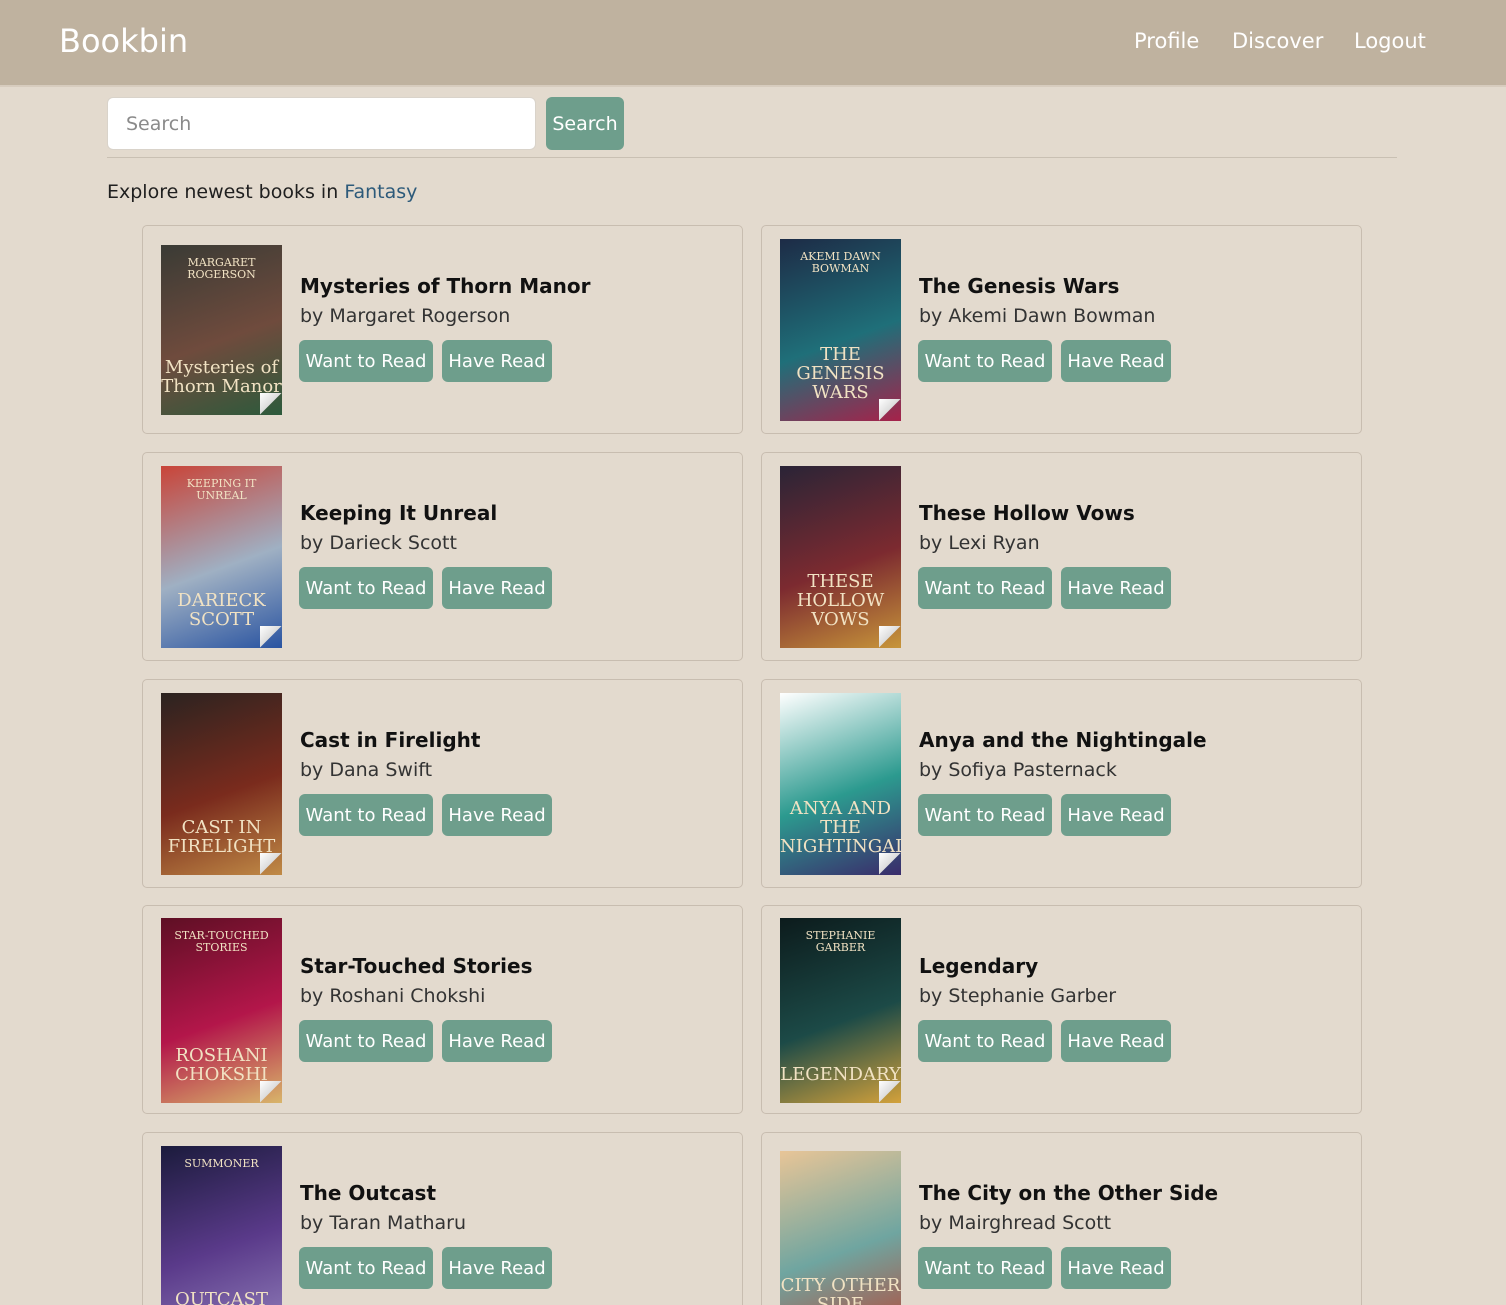 The image size is (1506, 1305). I want to click on book-cover: ANYA AND THE NIGHTINGALE, so click(840, 784).